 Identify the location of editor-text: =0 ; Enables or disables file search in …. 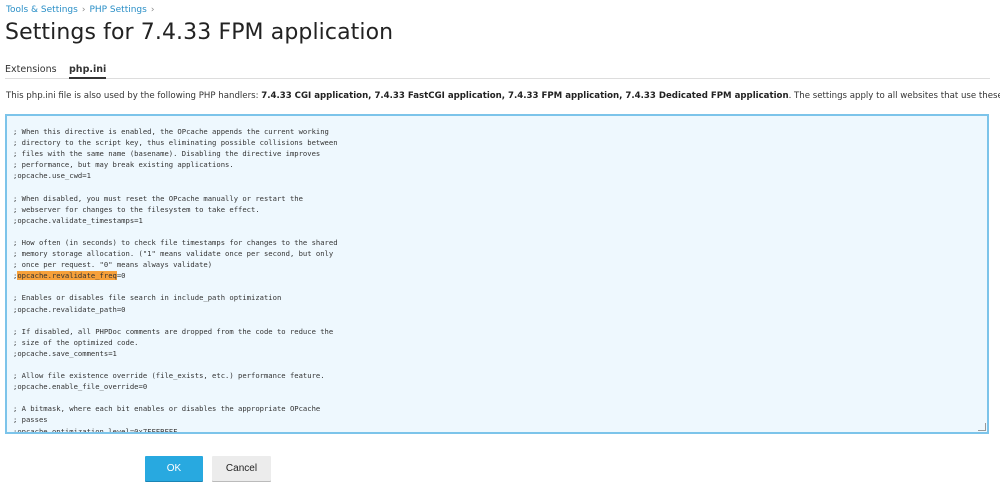
(173, 352).